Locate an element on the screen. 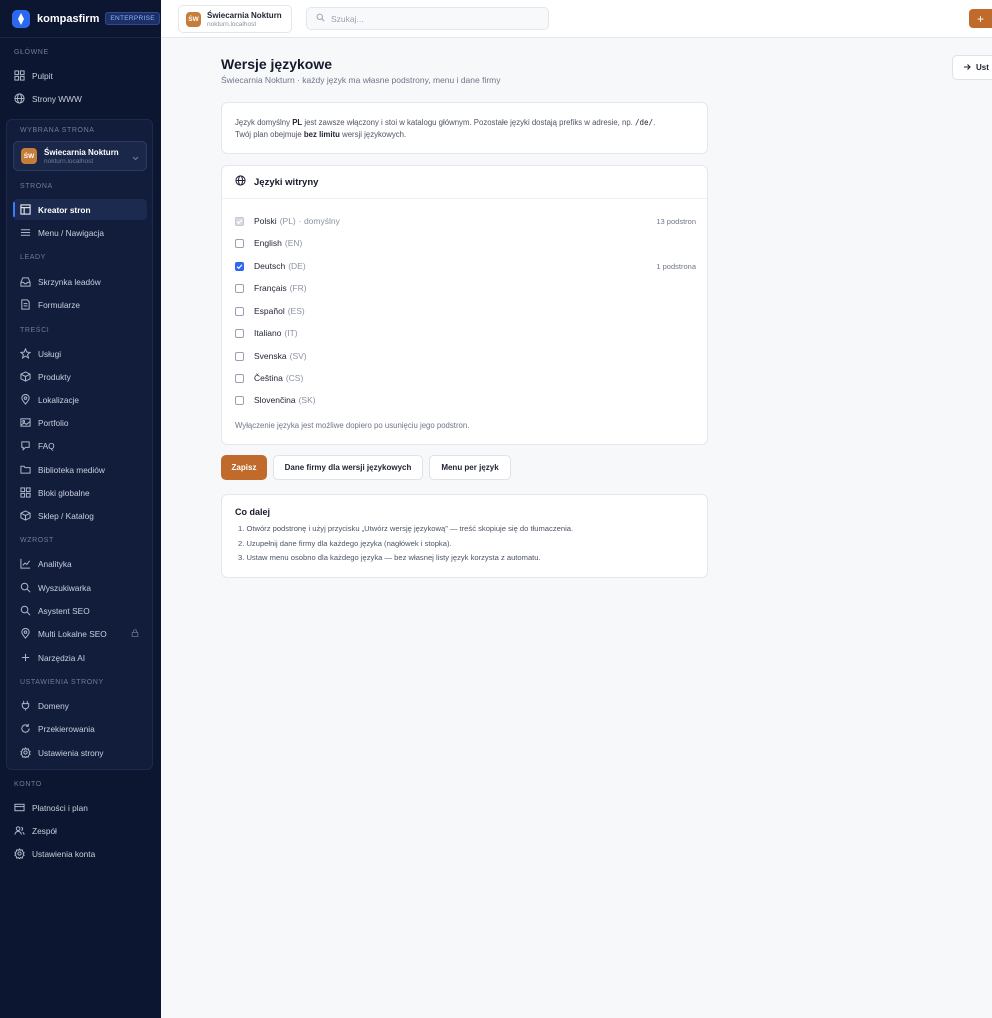 This screenshot has width=992, height=1018. chevron-down-icon is located at coordinates (135, 158).